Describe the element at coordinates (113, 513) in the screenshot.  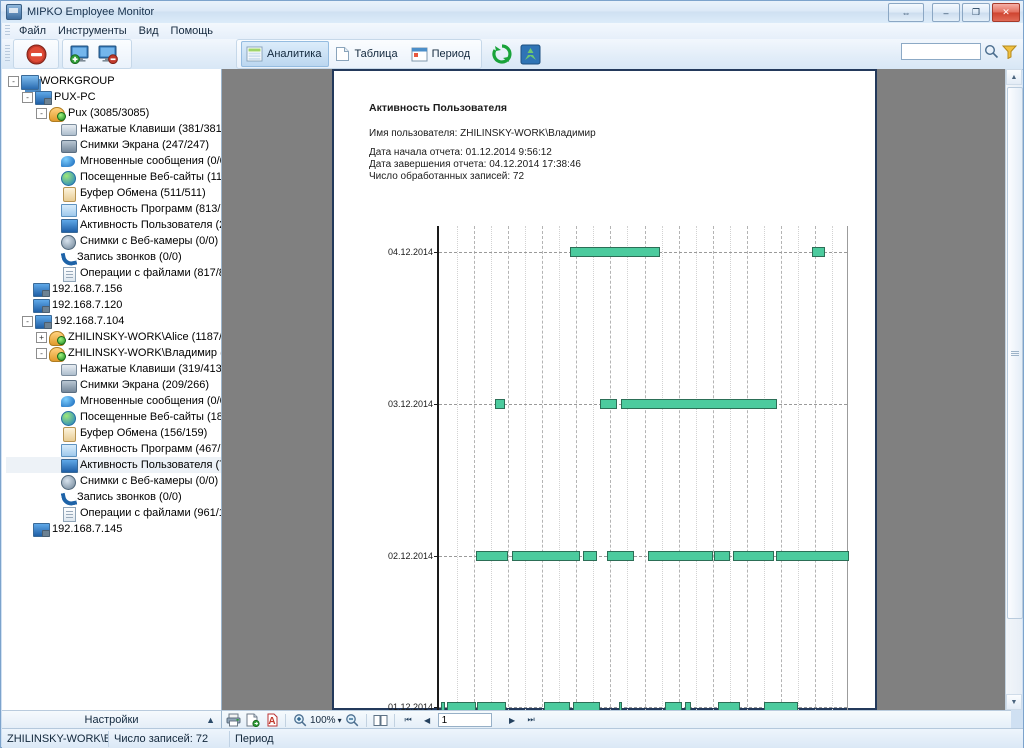
I see `tree-item: Операции с файлами (961/1013)` at that location.